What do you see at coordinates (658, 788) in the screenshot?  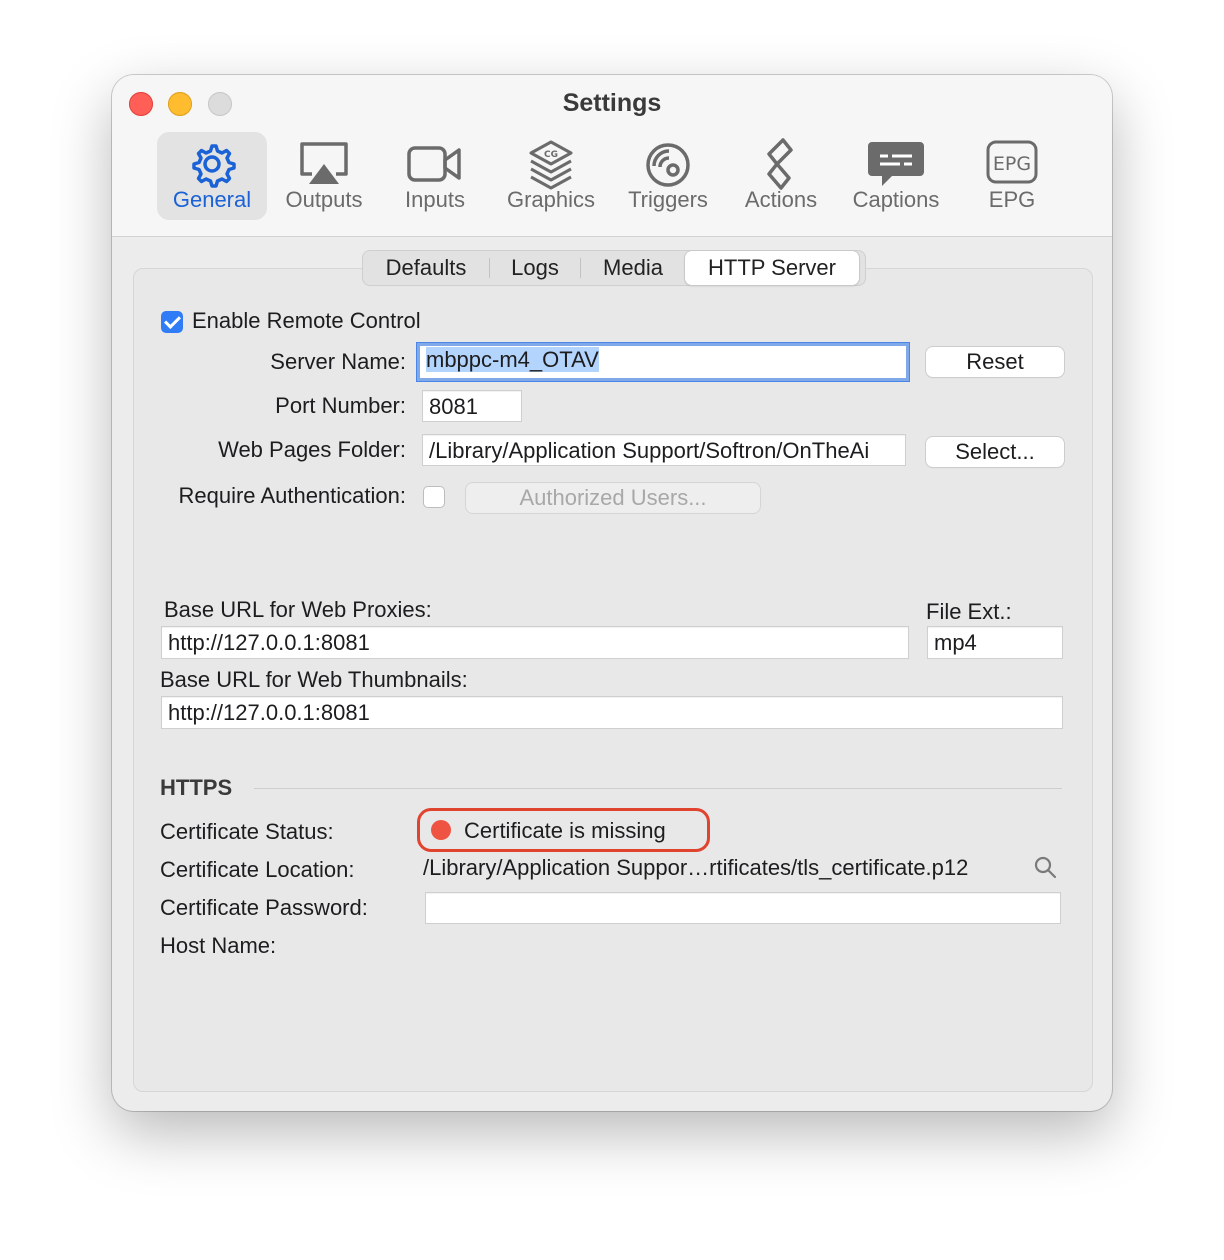 I see `https-divider` at bounding box center [658, 788].